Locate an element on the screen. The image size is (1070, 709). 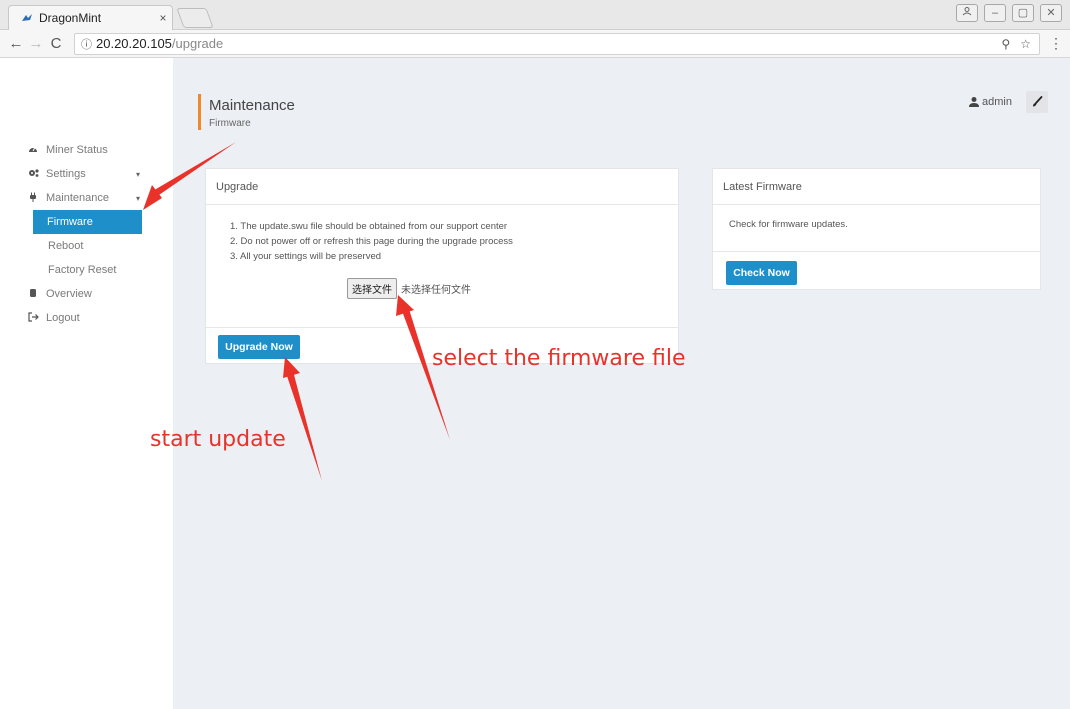
sidebar-subitem-factory-reset: Factory Reset is located at coordinates (86, 270).